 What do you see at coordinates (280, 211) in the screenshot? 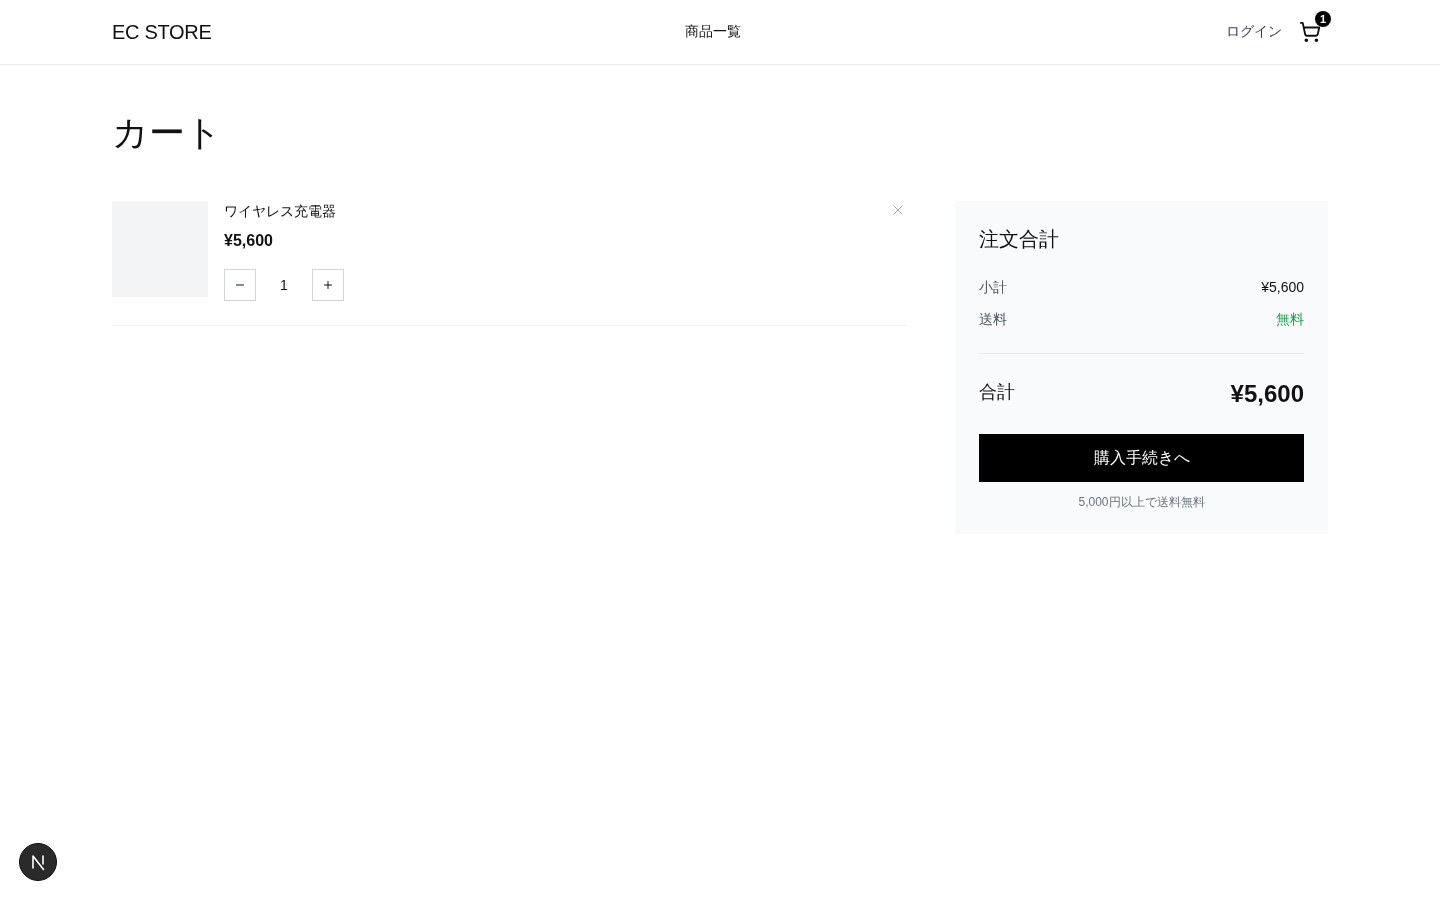
I see `product-name: ワイヤレス充電器` at bounding box center [280, 211].